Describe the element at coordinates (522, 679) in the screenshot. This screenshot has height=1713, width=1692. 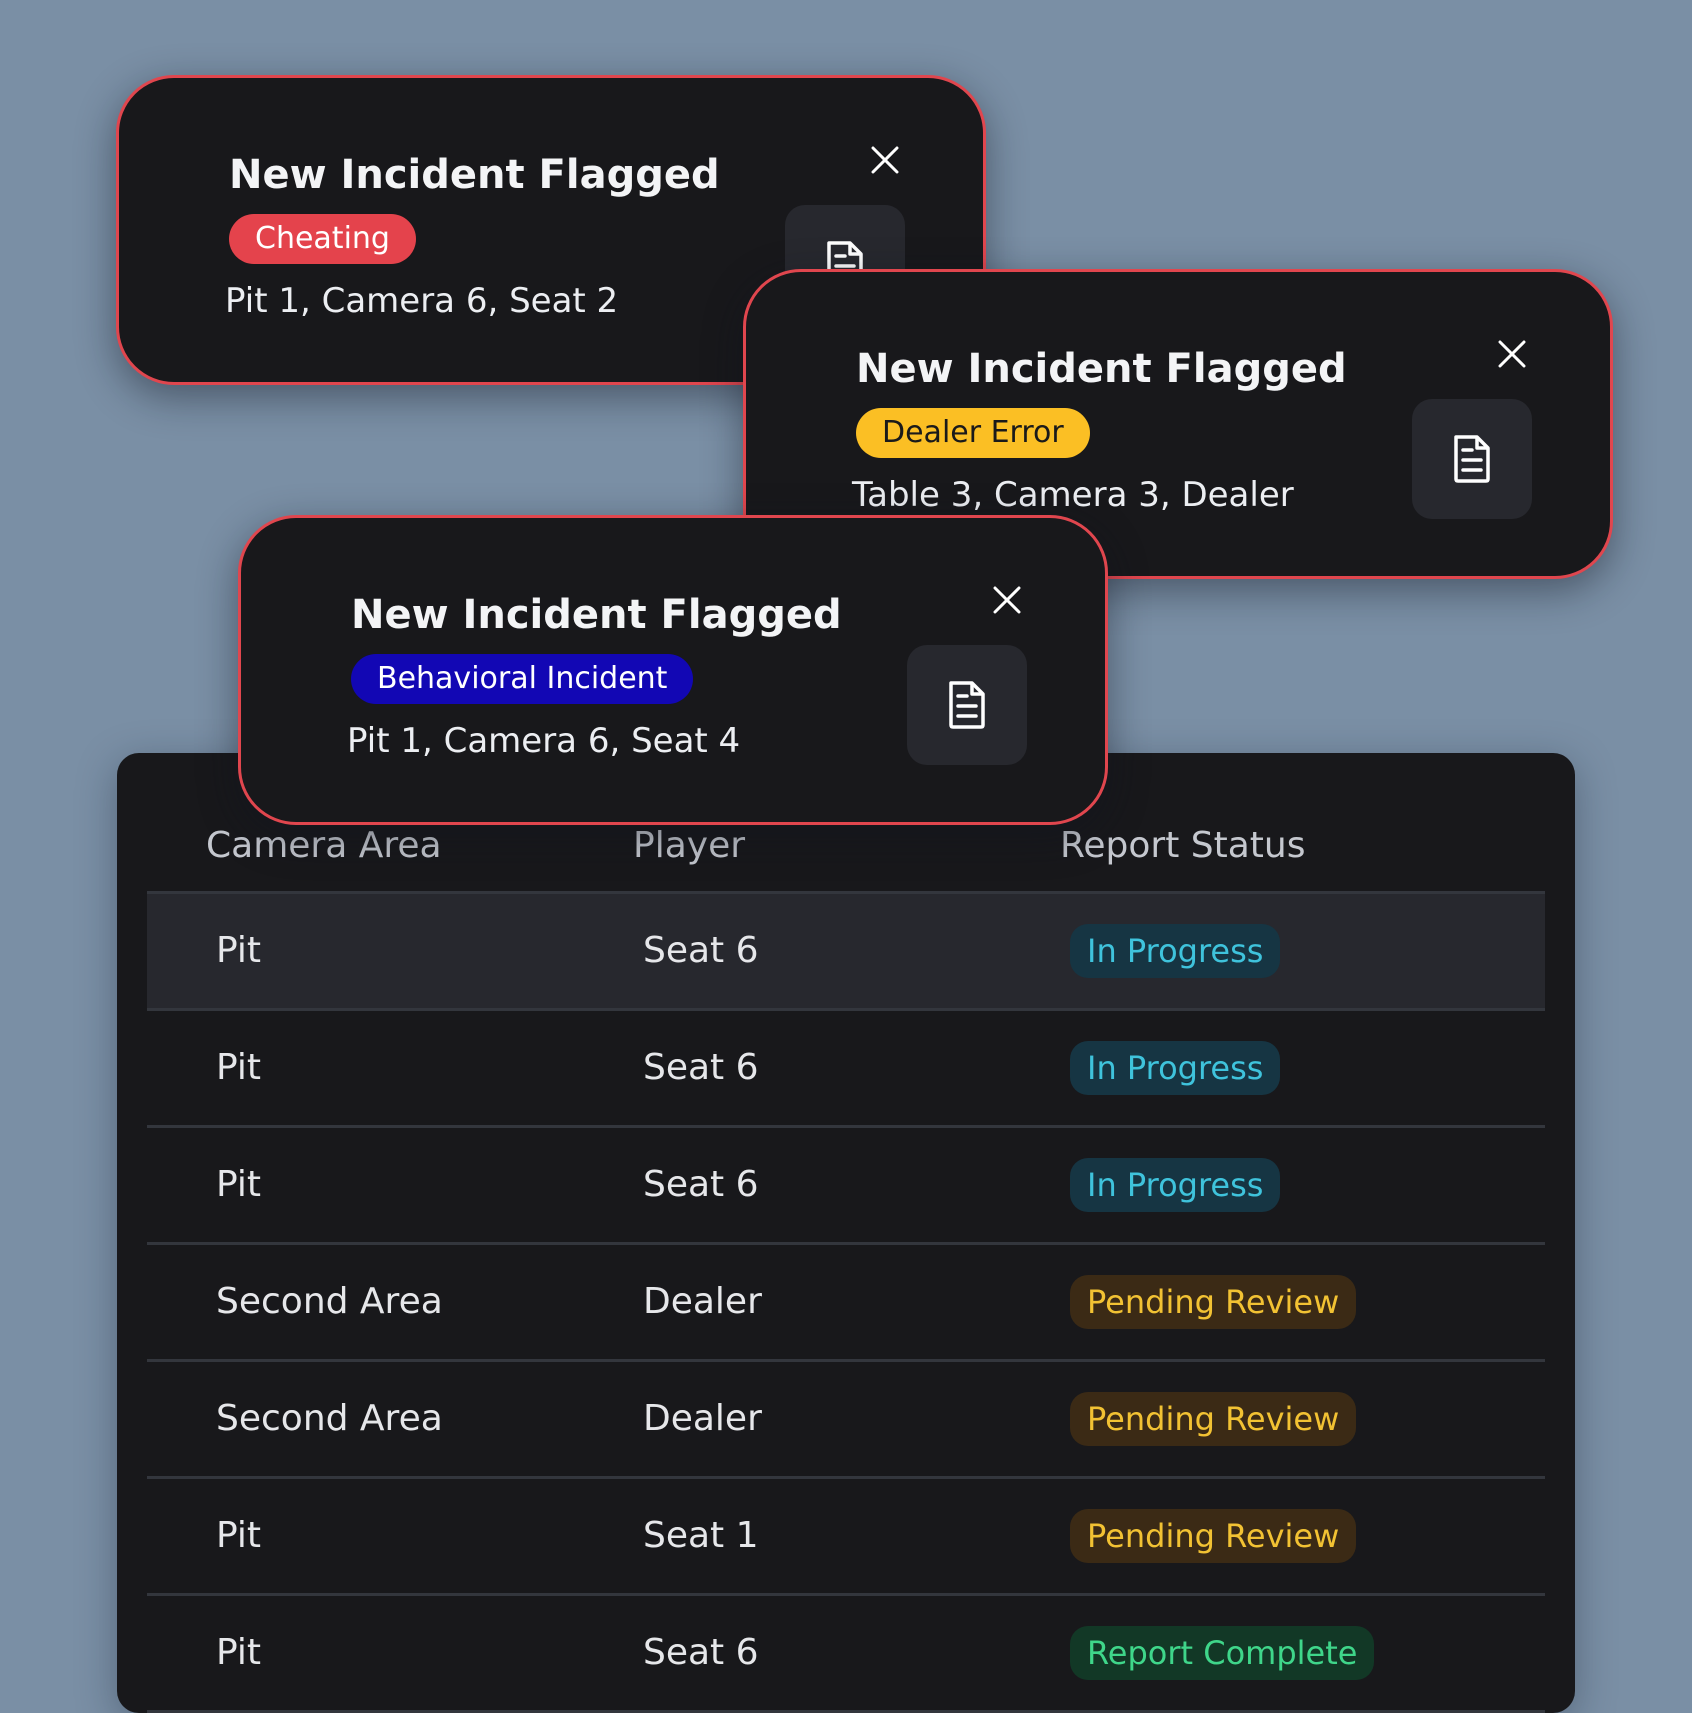
I see `incident-type-tag: Behavioral Incident` at that location.